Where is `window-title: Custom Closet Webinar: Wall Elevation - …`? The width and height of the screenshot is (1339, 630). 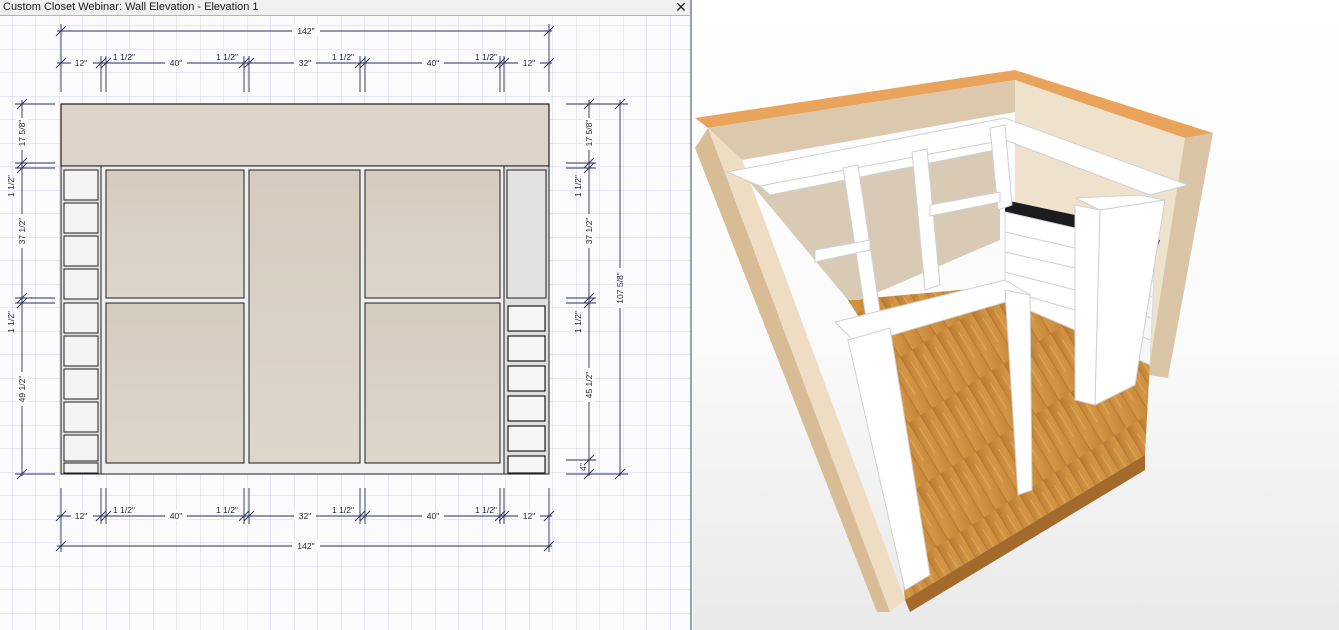 window-title: Custom Closet Webinar: Wall Elevation - … is located at coordinates (131, 7).